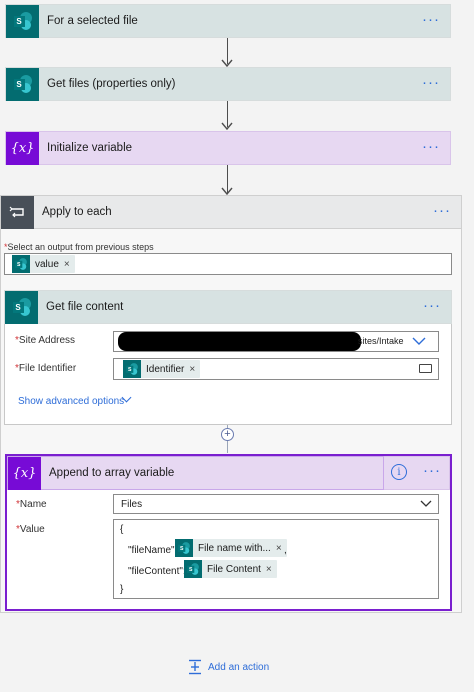 Image resolution: width=474 pixels, height=692 pixels. I want to click on step-get-files: S Get files (properties only) ···, so click(228, 84).